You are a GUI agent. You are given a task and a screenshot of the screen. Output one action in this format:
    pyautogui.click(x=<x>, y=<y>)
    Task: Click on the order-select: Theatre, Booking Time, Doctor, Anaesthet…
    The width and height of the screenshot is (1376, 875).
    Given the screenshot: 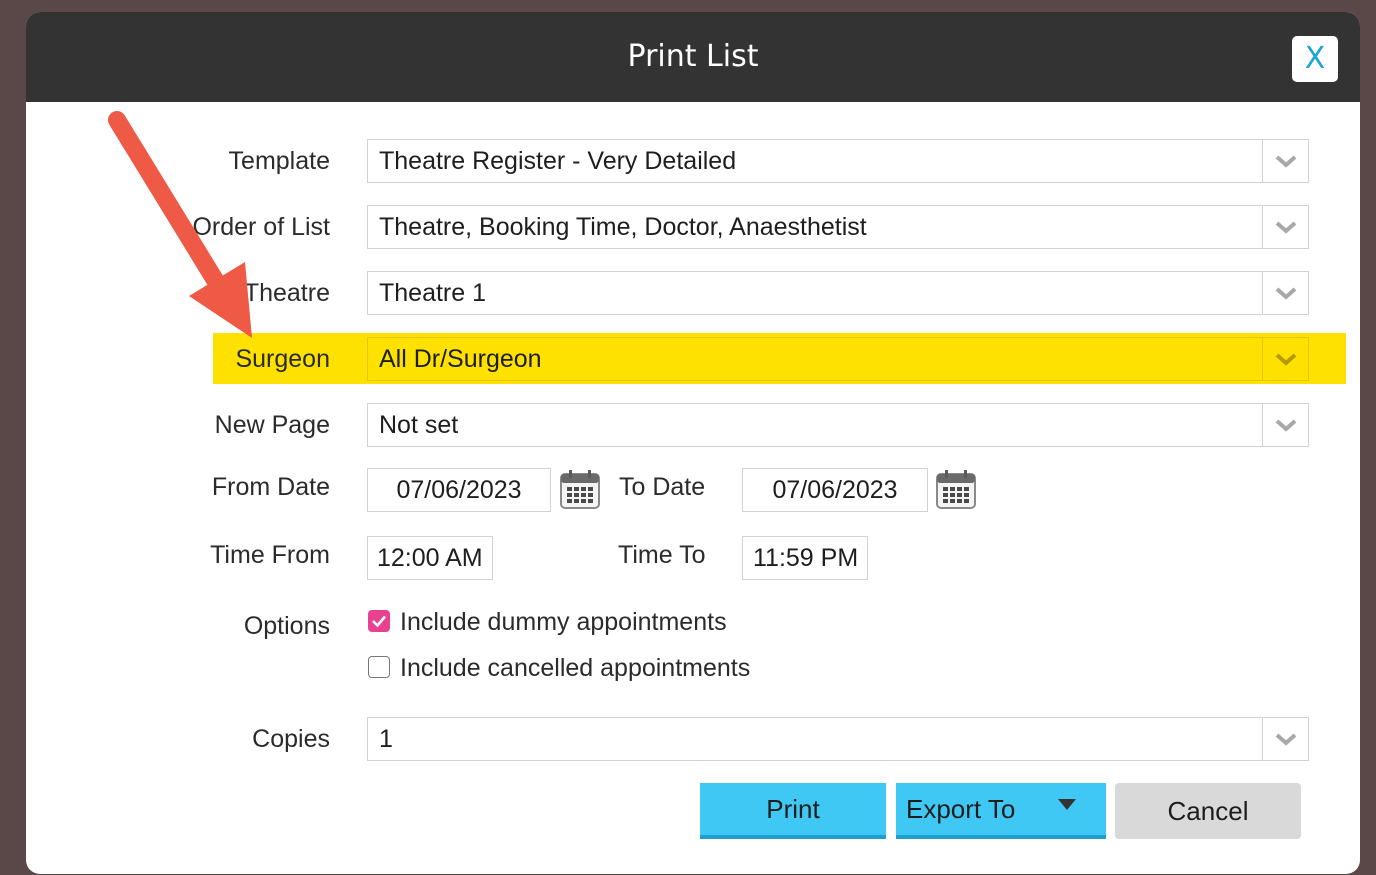 What is the action you would take?
    pyautogui.click(x=838, y=227)
    